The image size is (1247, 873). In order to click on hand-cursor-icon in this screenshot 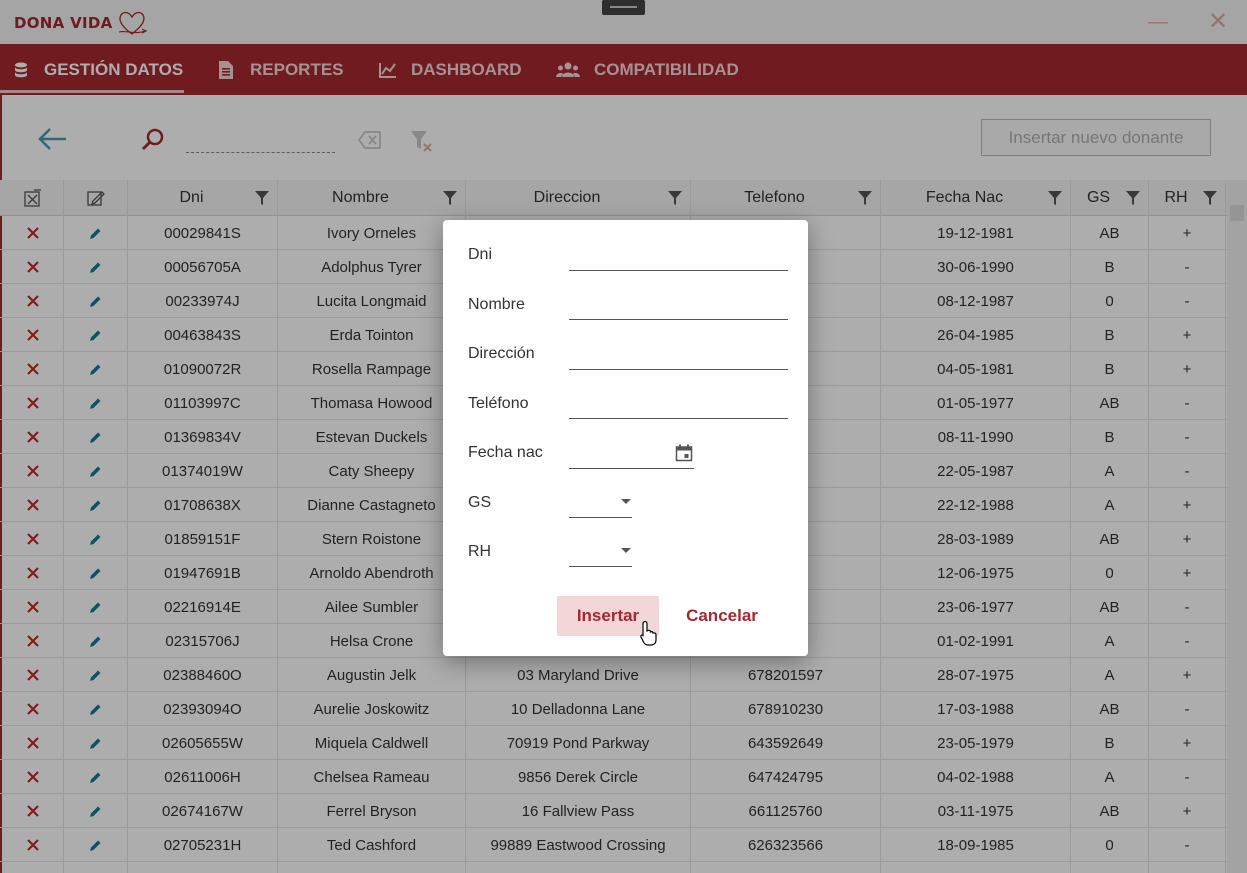, I will do `click(649, 635)`.